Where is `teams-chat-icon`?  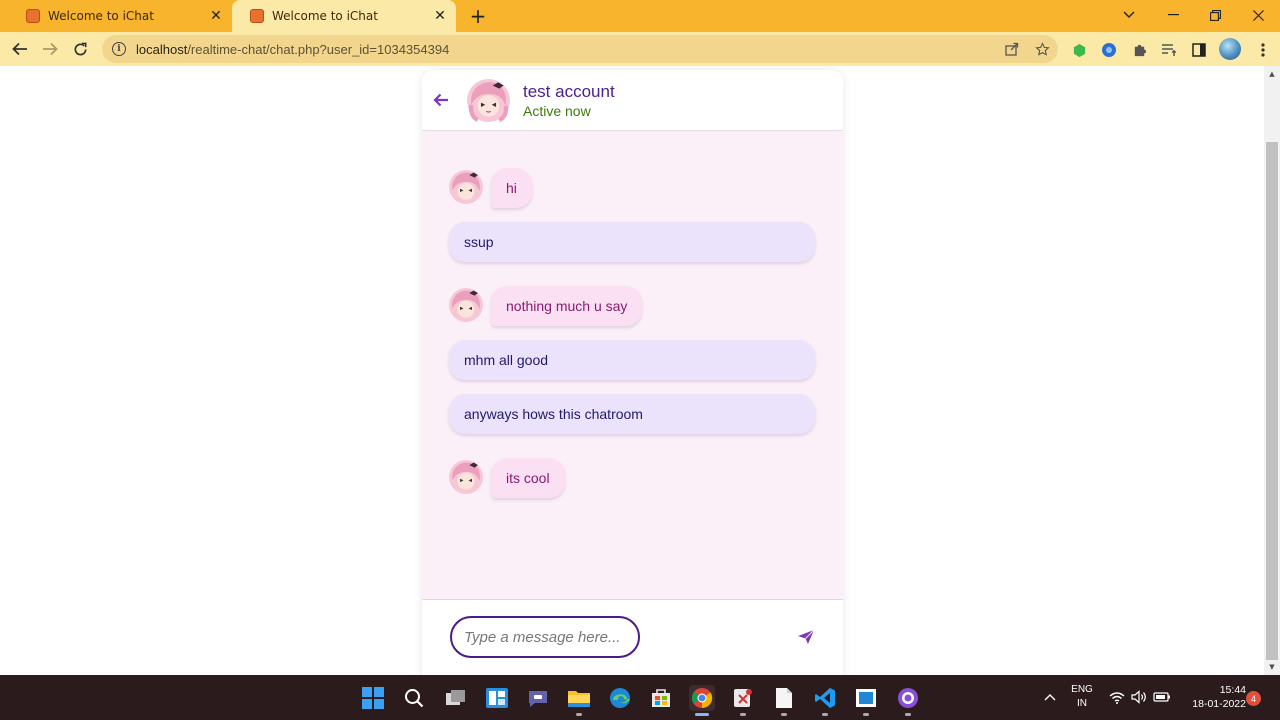 teams-chat-icon is located at coordinates (538, 698).